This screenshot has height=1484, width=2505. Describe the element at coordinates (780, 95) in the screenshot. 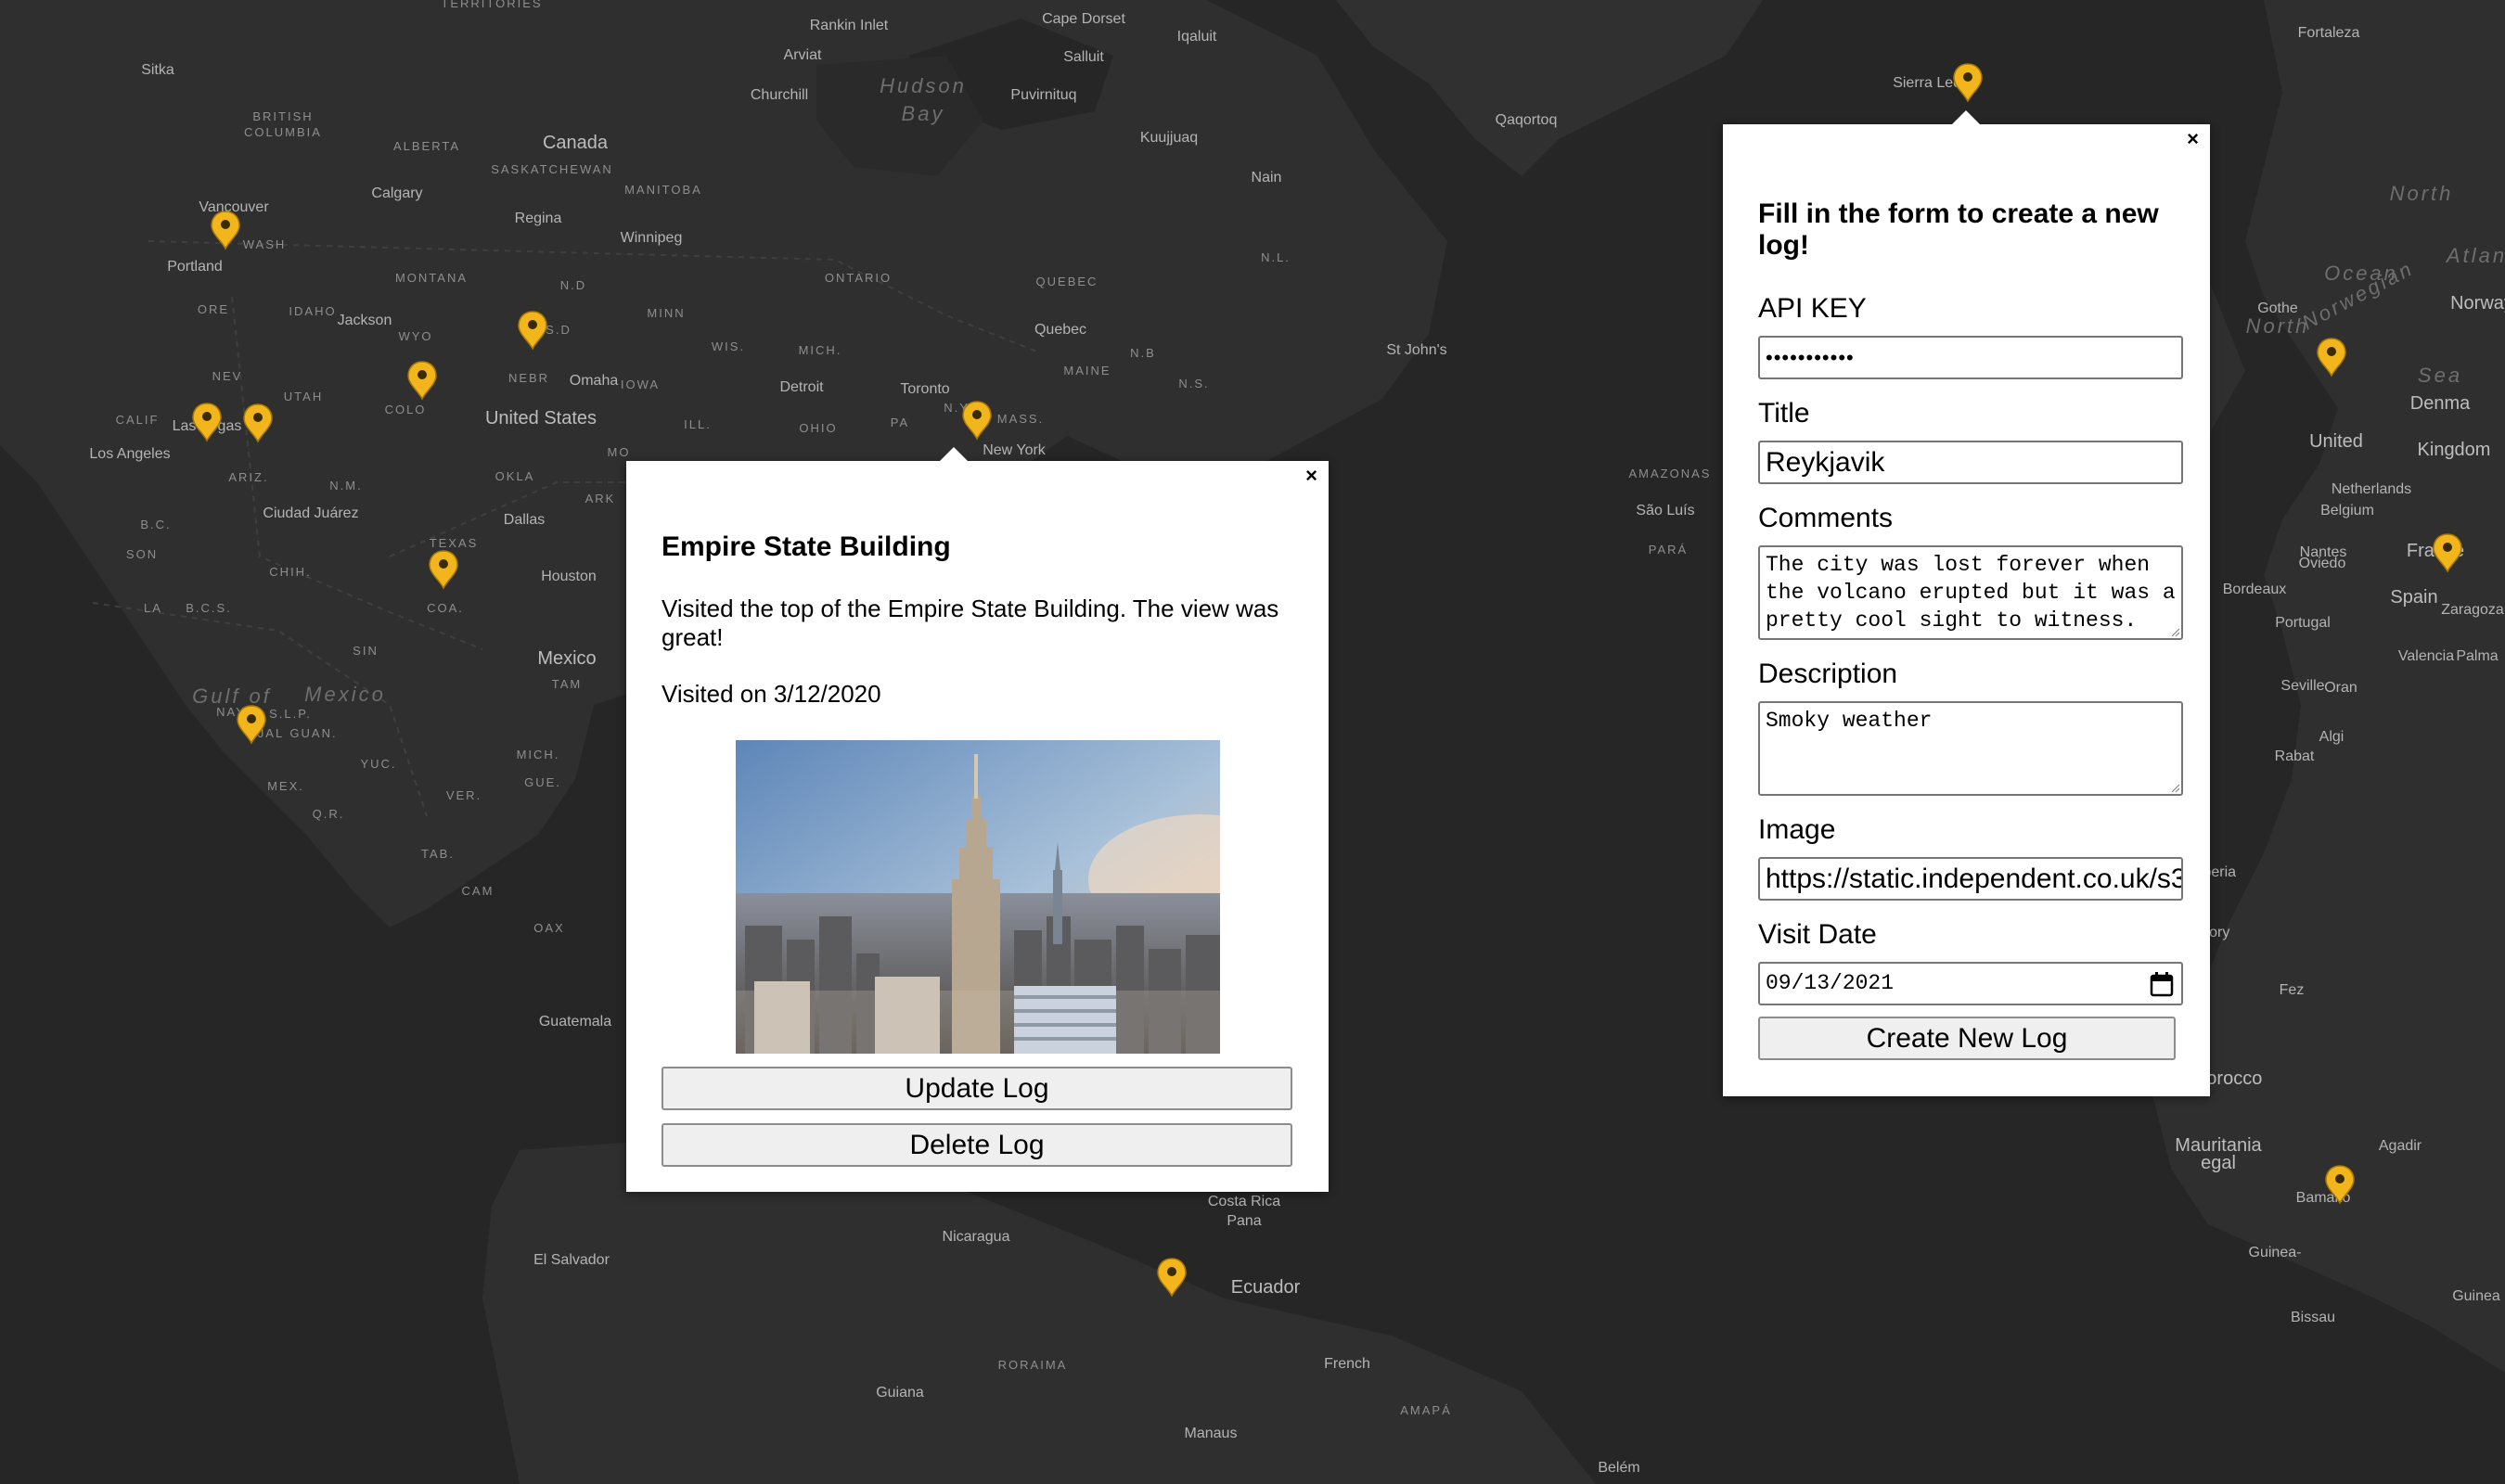

I see `map-label: Churchill` at that location.